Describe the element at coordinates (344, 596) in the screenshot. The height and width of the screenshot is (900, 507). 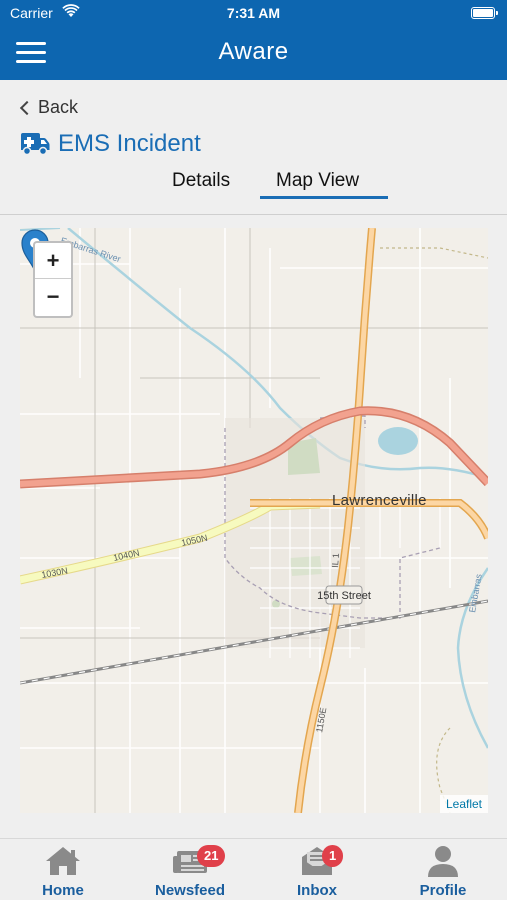
I see `road-label-il1: 15th Street` at that location.